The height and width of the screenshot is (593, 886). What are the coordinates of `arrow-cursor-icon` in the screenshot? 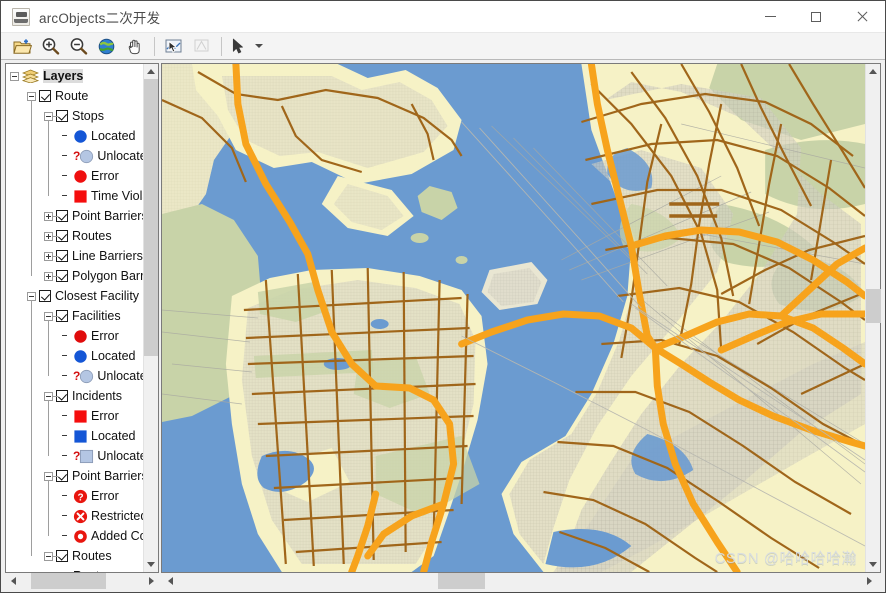 It's located at (238, 46).